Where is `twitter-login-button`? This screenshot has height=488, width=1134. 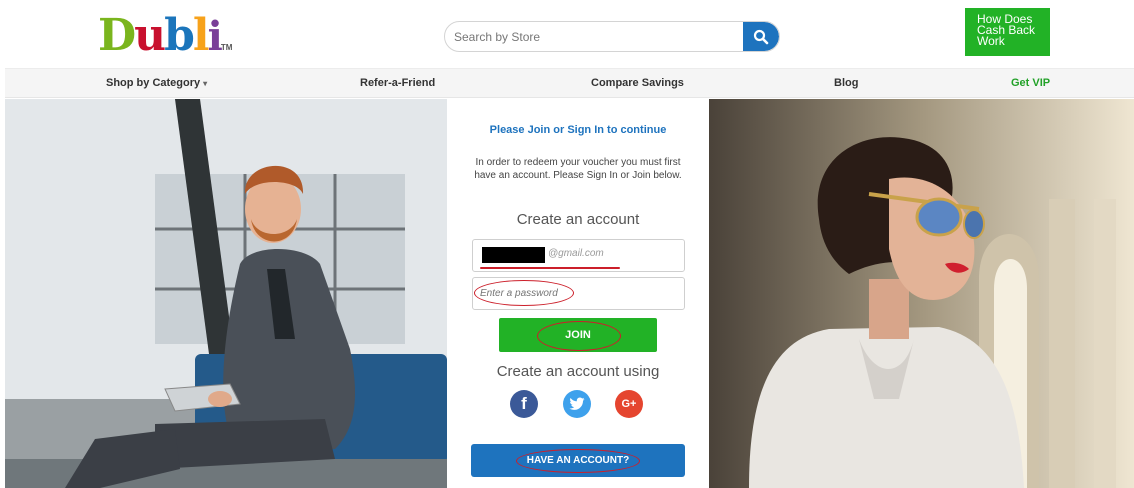 twitter-login-button is located at coordinates (577, 404).